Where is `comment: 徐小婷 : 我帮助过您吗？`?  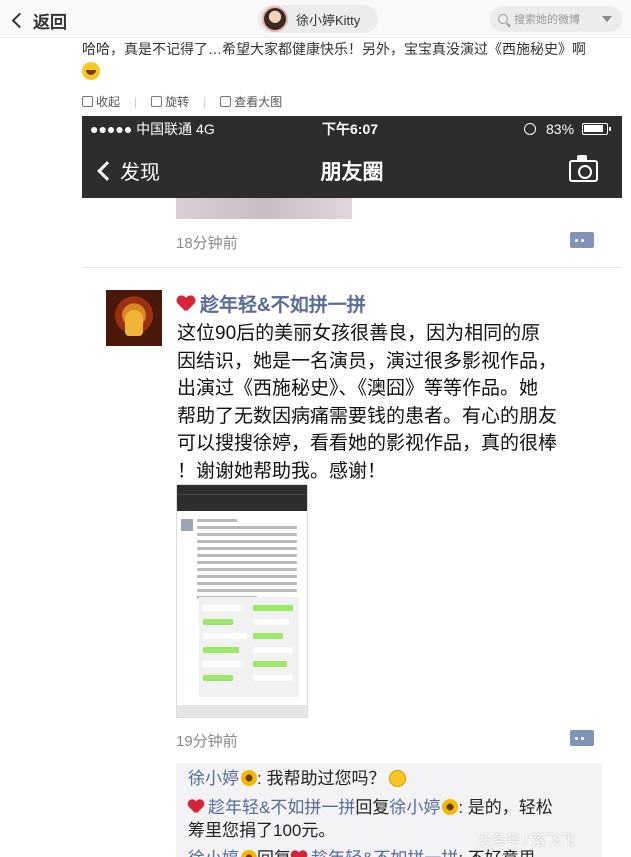 comment: 徐小婷 : 我帮助过您吗？ is located at coordinates (297, 779).